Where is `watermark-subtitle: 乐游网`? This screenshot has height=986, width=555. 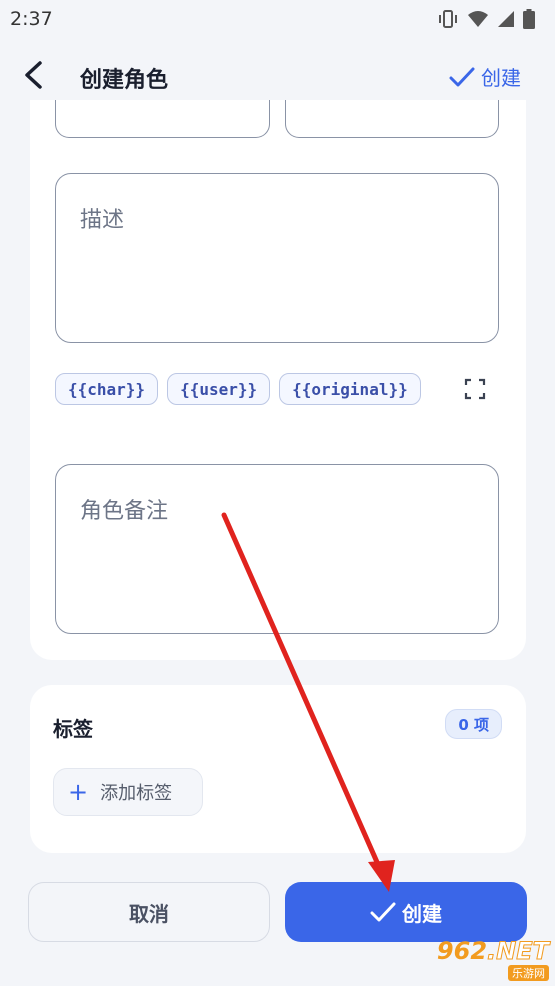
watermark-subtitle: 乐游网 is located at coordinates (528, 973).